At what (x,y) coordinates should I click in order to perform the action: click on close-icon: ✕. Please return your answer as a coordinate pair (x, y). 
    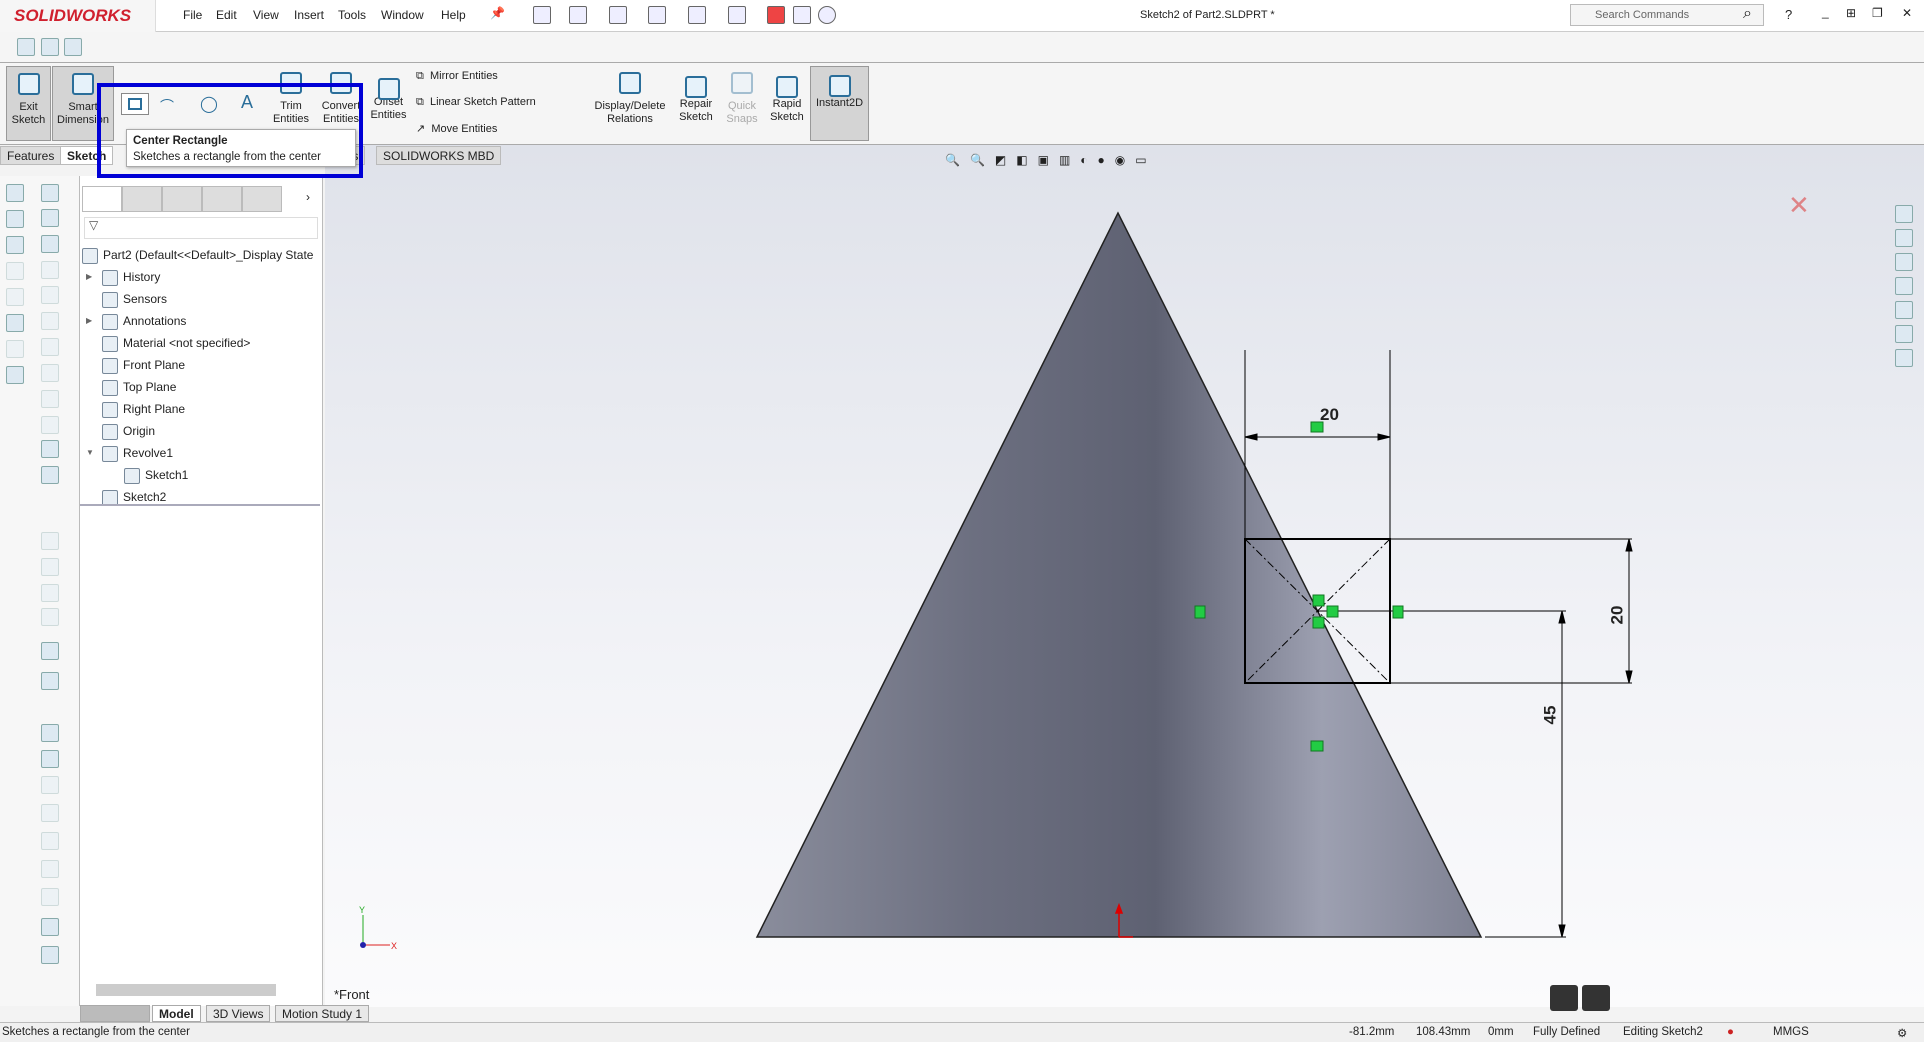
    Looking at the image, I should click on (1907, 13).